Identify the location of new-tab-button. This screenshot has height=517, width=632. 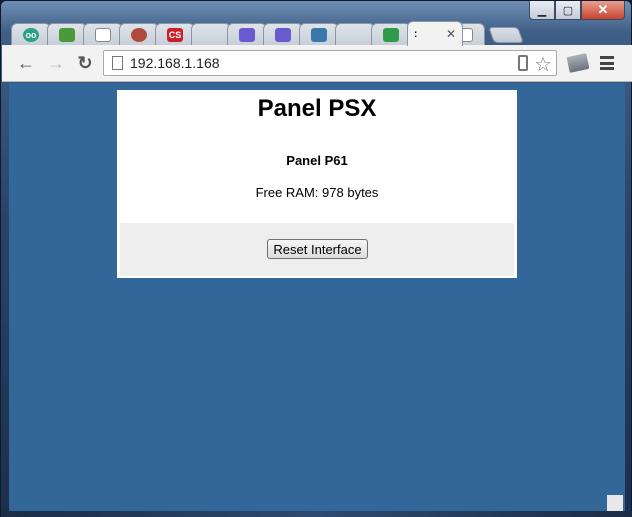
(506, 35).